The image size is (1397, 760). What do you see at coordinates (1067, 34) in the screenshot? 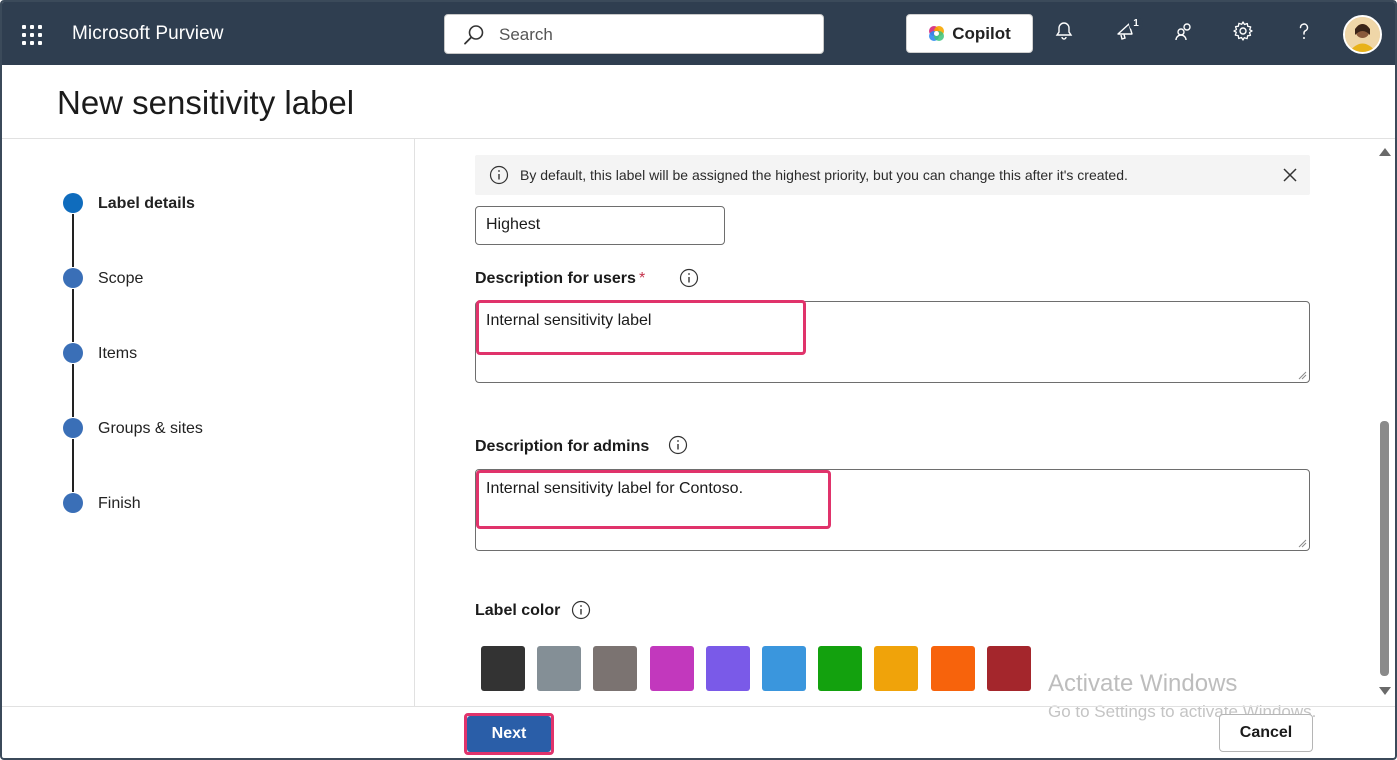
I see `notifications-bell-icon` at bounding box center [1067, 34].